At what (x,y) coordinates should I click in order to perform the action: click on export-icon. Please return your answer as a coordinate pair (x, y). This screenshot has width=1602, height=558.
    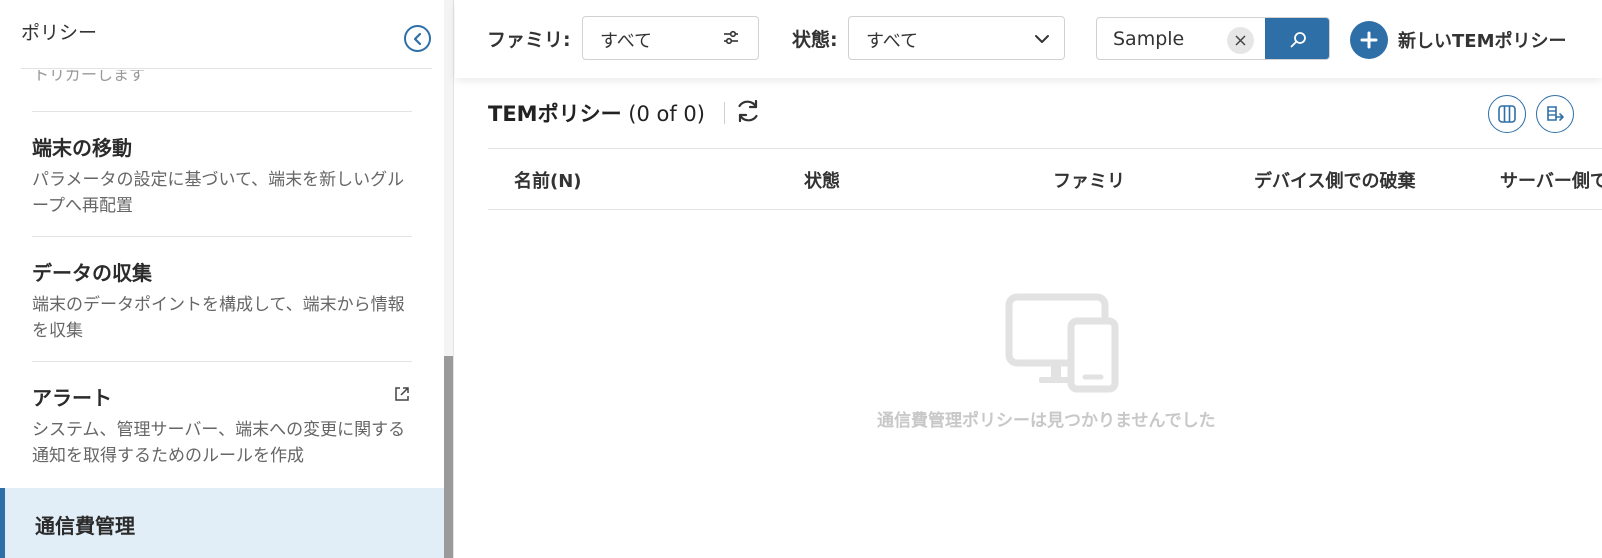
    Looking at the image, I should click on (1555, 113).